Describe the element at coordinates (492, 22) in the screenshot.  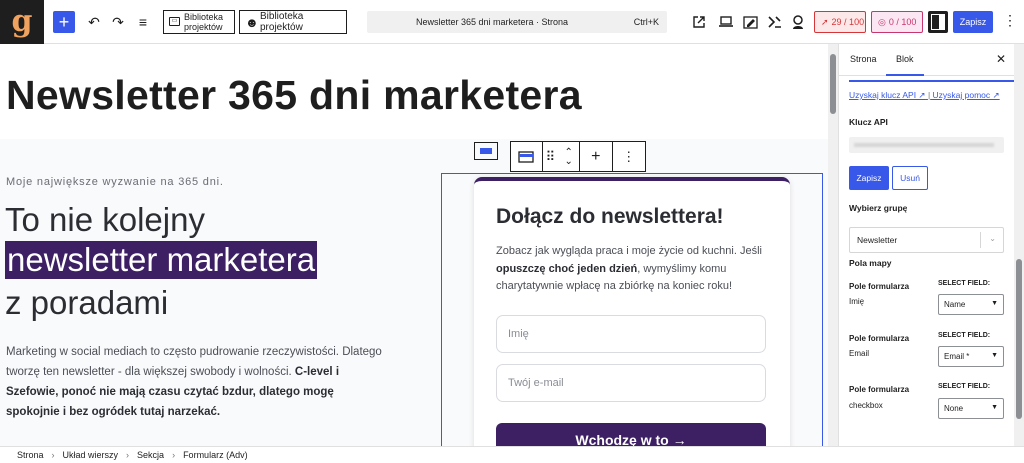
I see `command-title: Newsletter 365 dni marketera · Strona` at that location.